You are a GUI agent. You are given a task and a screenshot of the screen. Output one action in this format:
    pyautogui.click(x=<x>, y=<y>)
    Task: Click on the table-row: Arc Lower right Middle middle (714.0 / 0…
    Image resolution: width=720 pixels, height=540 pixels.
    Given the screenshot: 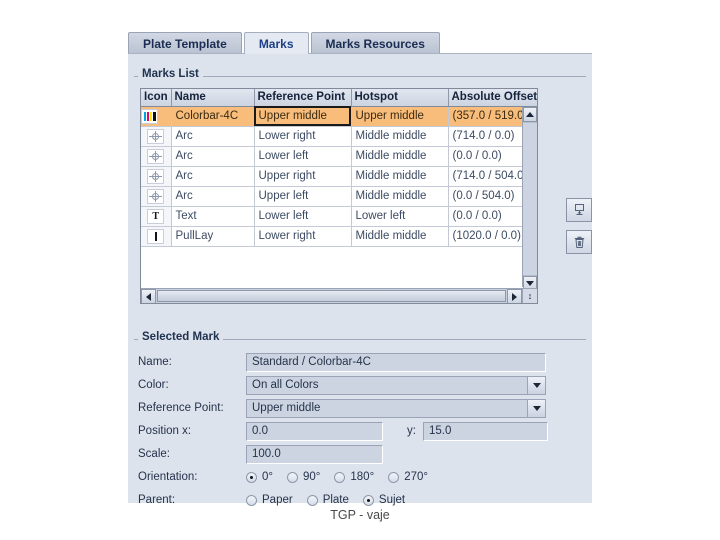 What is the action you would take?
    pyautogui.click(x=339, y=136)
    